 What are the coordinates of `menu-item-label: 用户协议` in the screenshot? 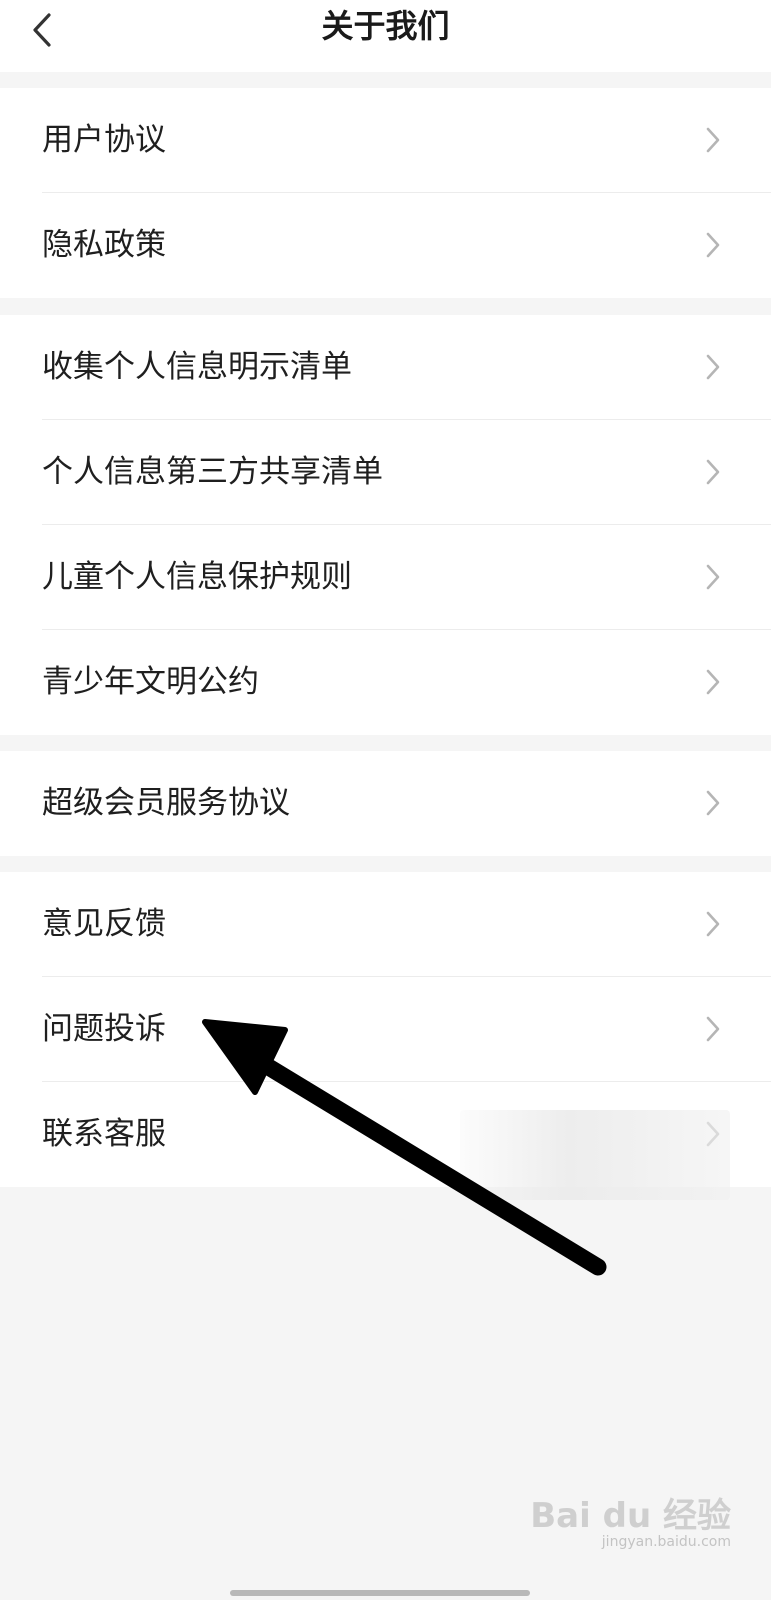 It's located at (104, 140).